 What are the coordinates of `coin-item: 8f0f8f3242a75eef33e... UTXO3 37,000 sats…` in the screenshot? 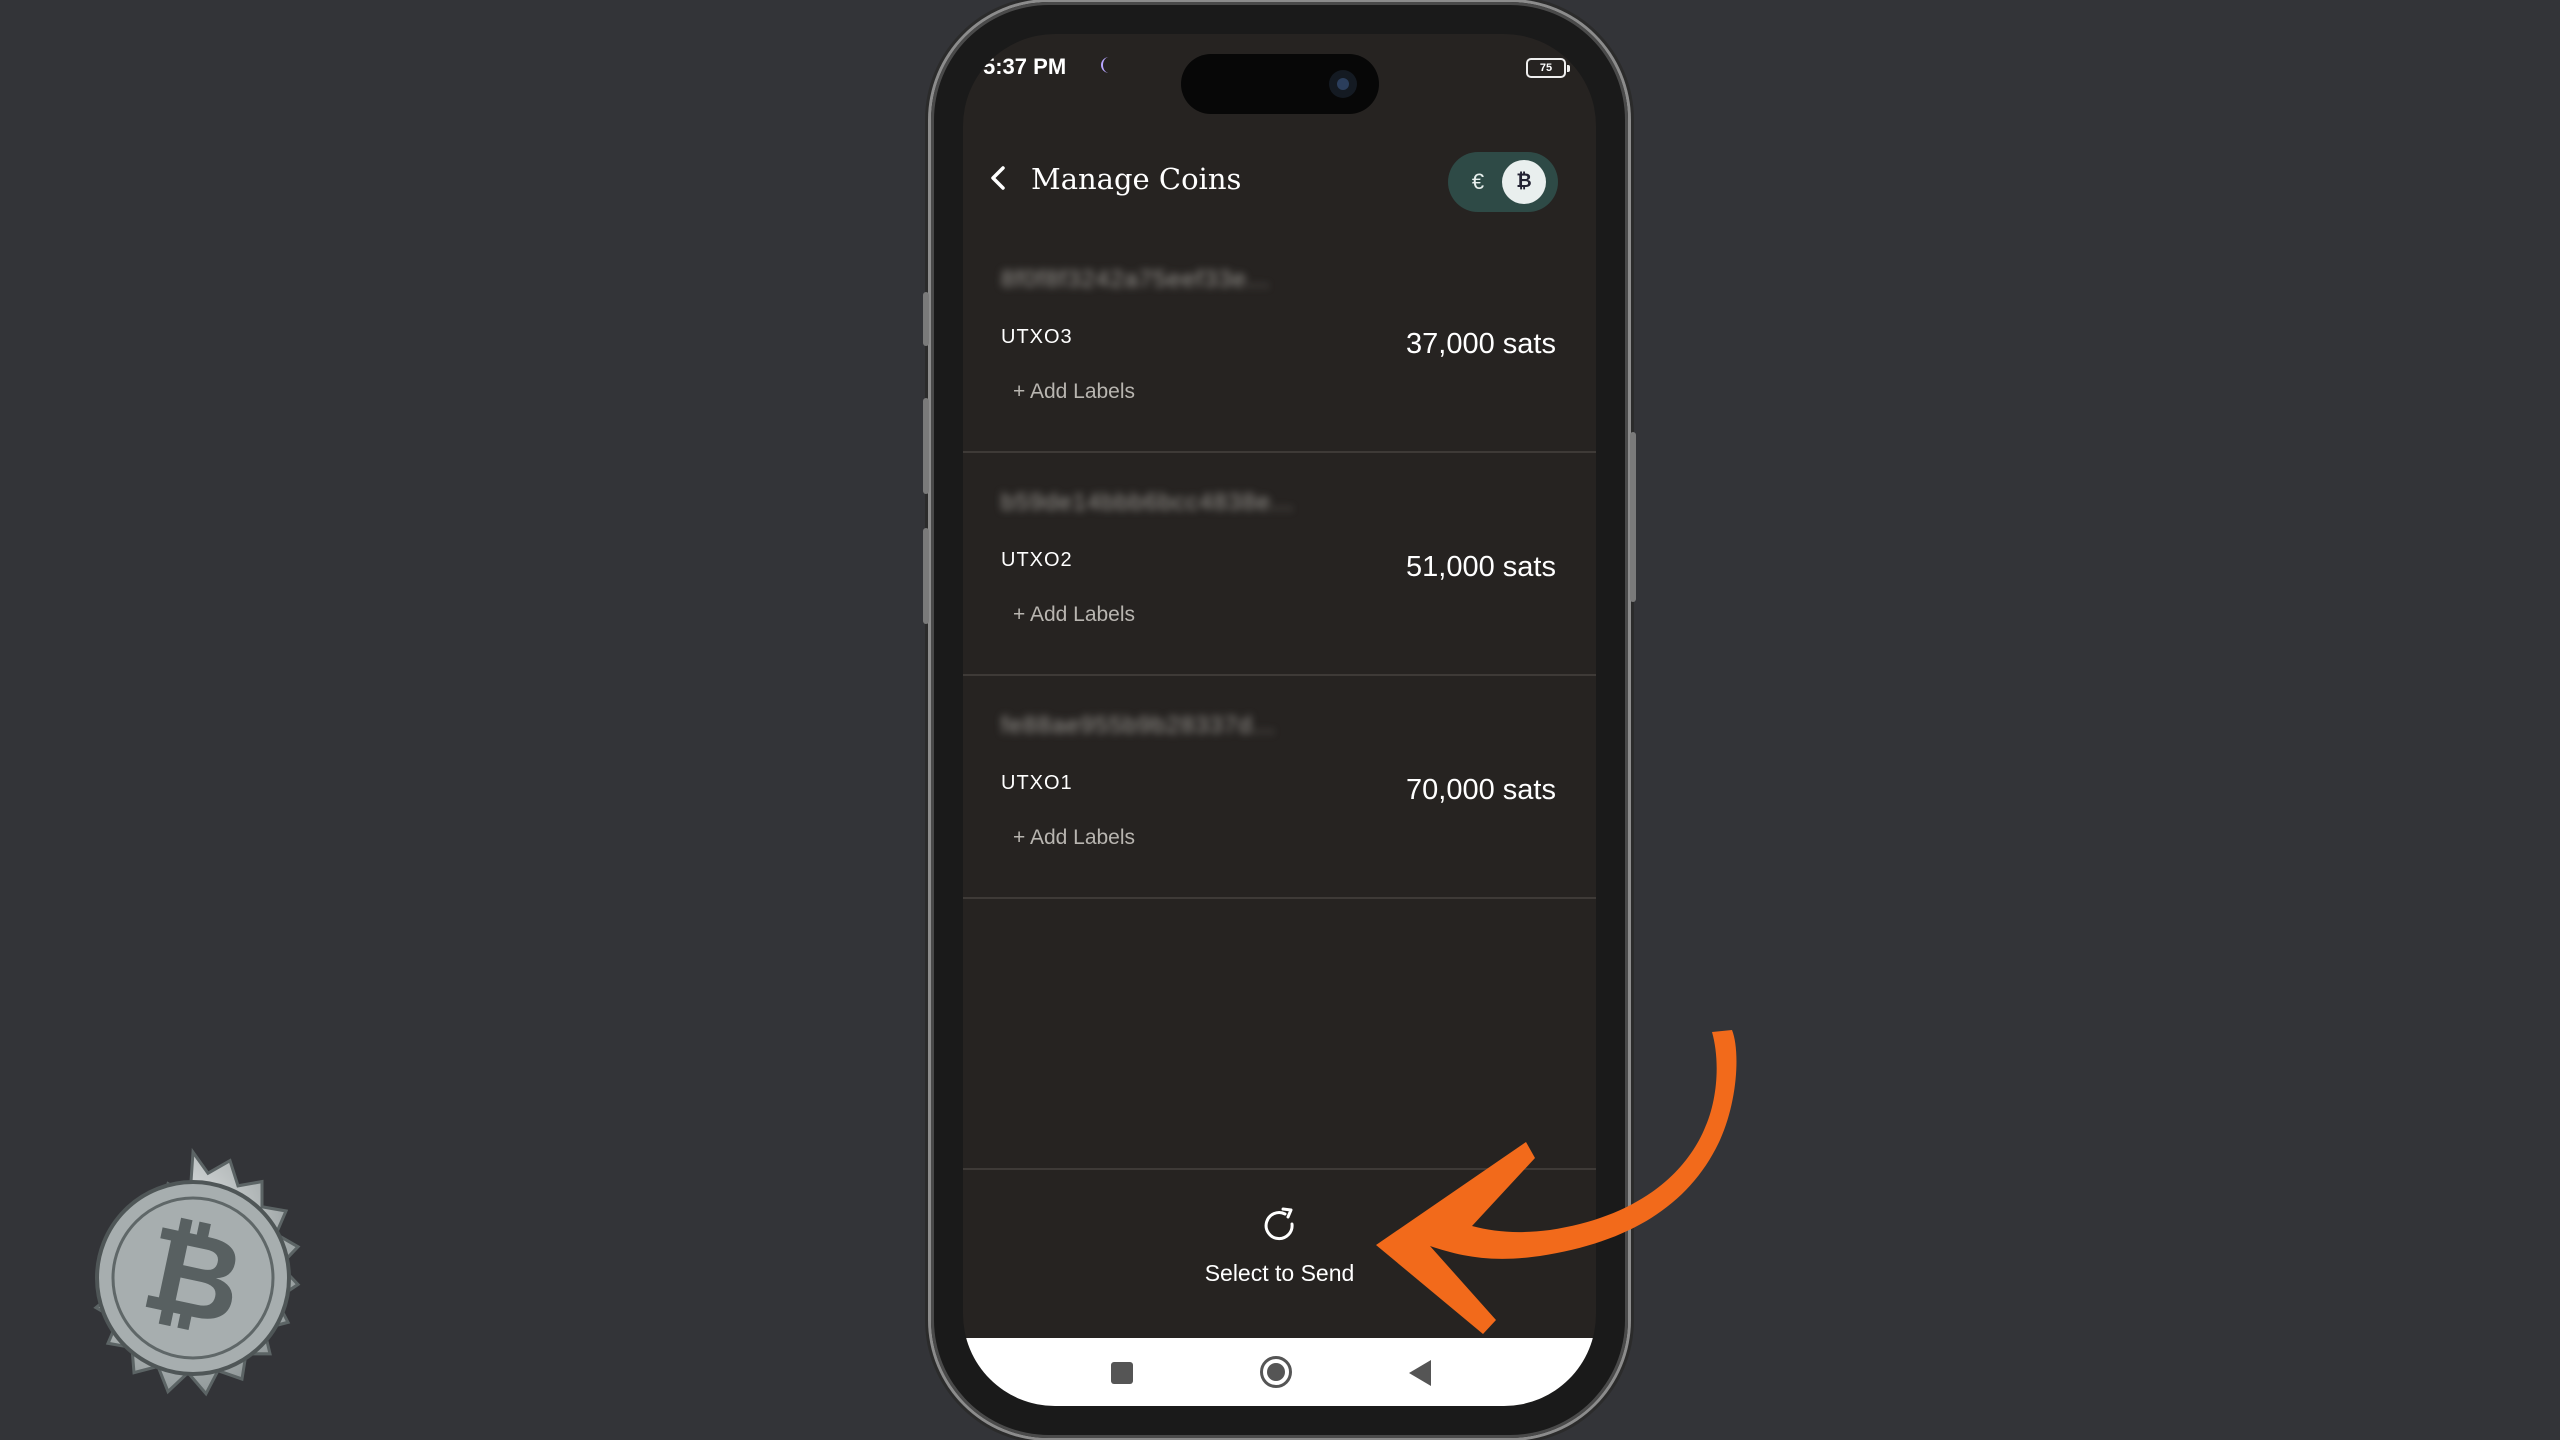 It's located at (1279, 341).